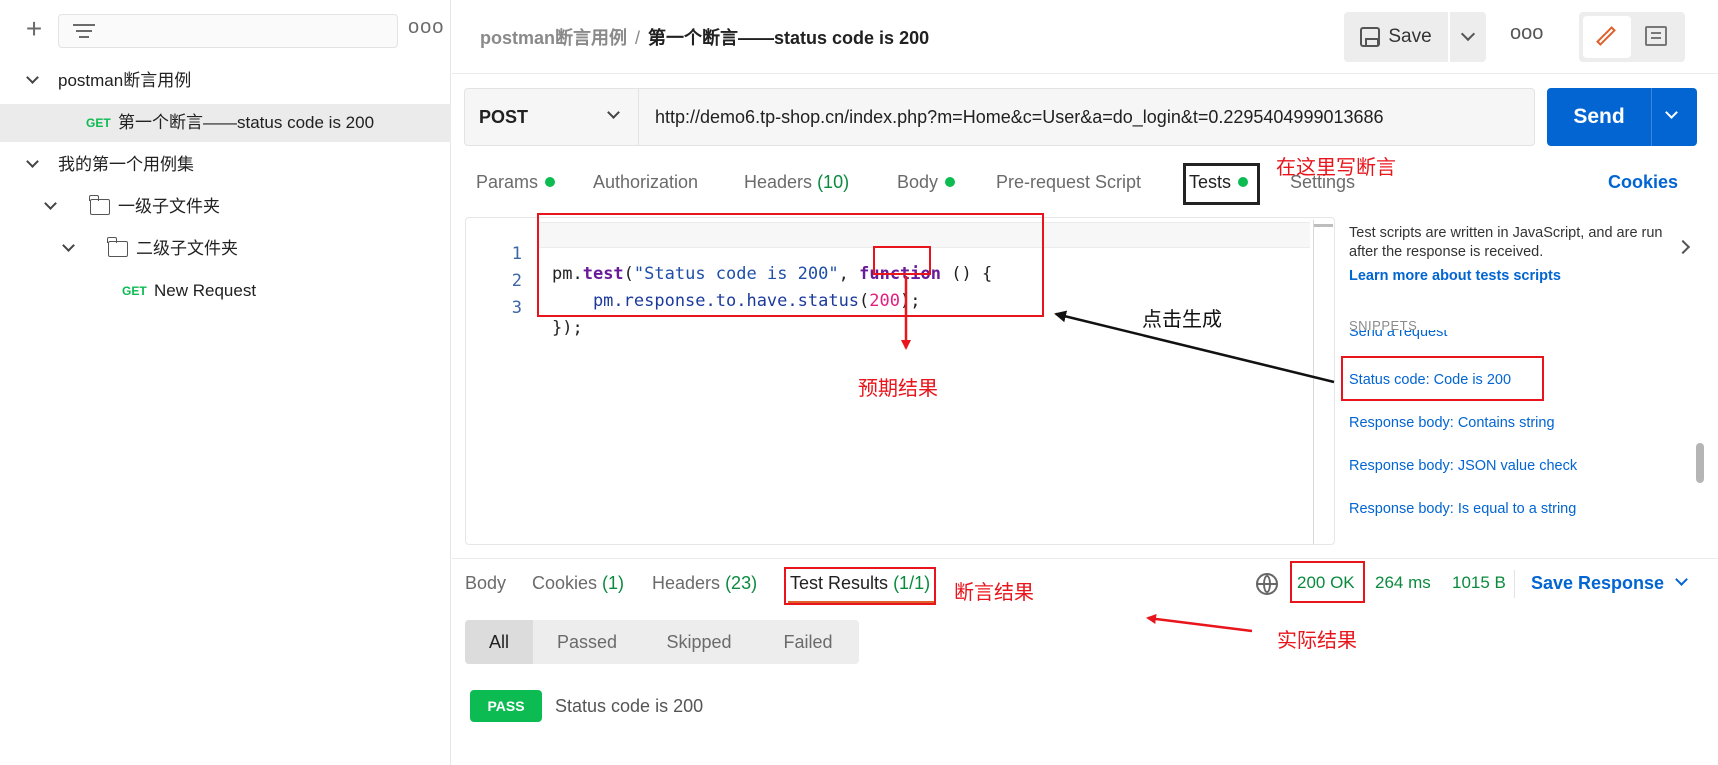  What do you see at coordinates (516, 308) in the screenshot?
I see `line-number: 3` at bounding box center [516, 308].